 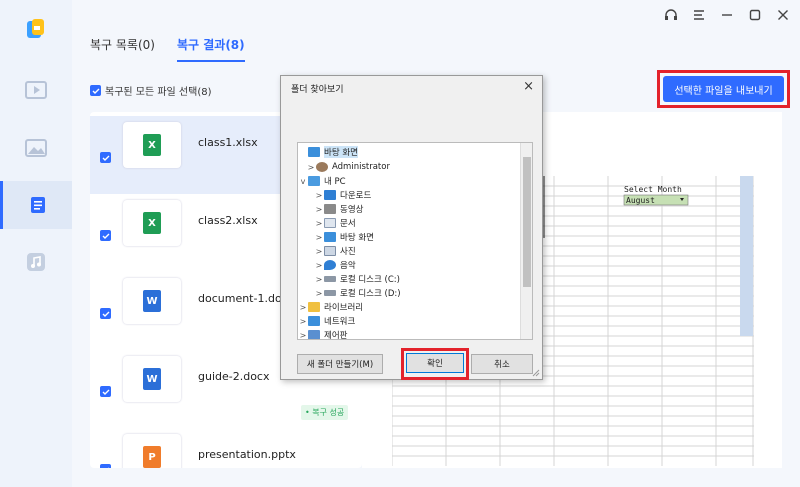 What do you see at coordinates (340, 364) in the screenshot?
I see `new-folder-button: 새 폴더 만들기(M)` at bounding box center [340, 364].